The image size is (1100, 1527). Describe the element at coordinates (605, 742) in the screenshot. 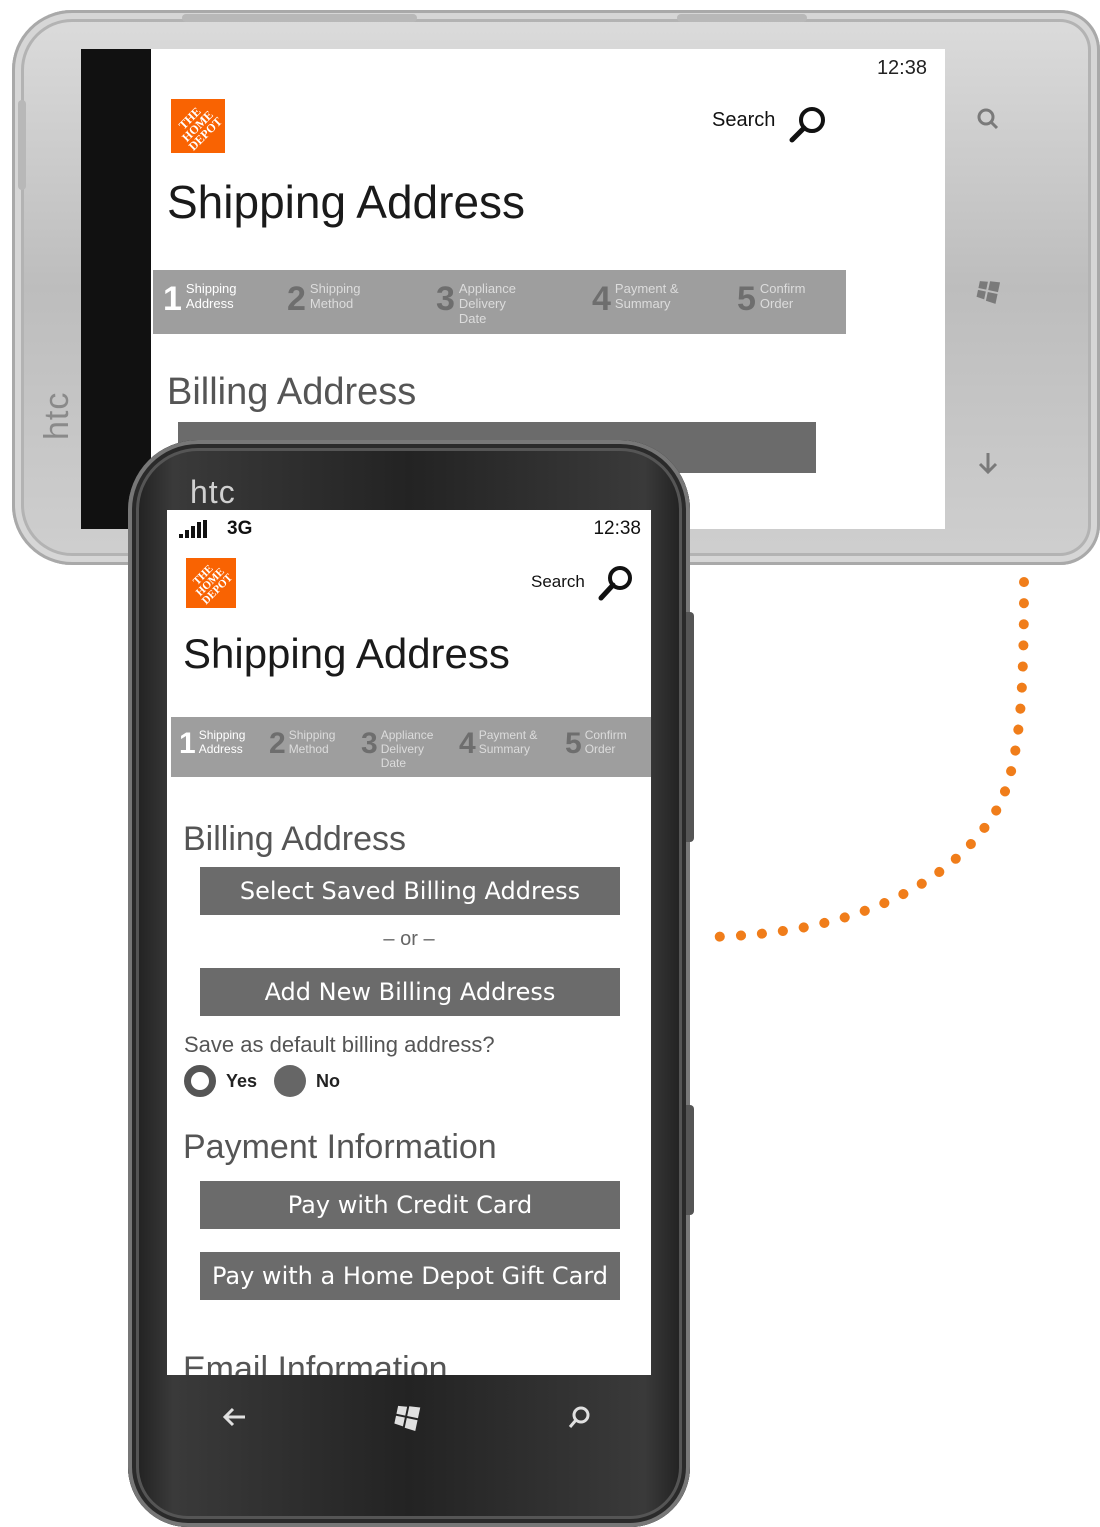

I see `step-label: Confirm Order` at that location.